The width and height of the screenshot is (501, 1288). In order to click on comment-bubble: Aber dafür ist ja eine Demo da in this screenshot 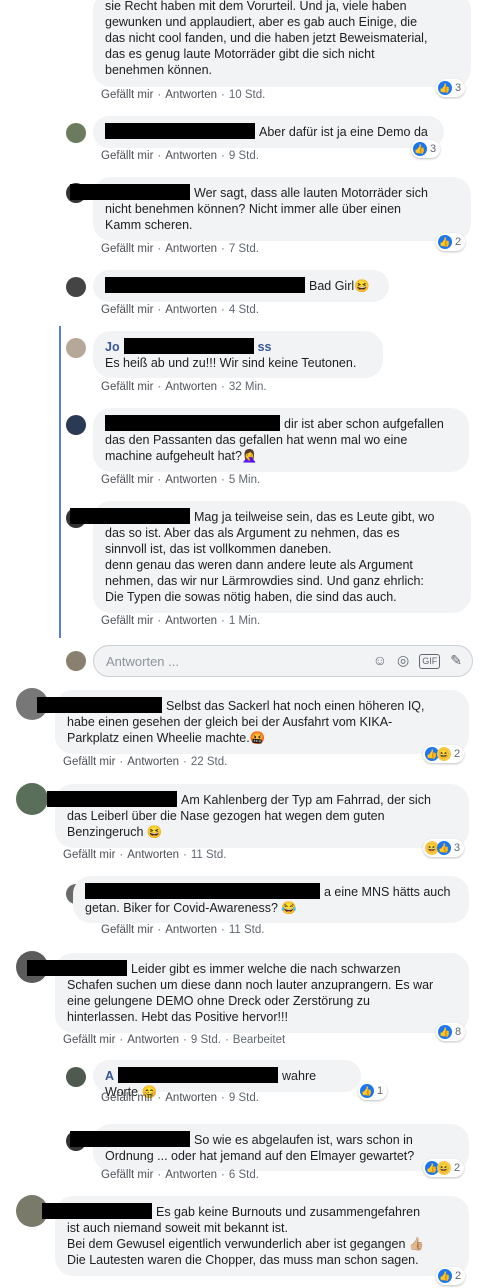, I will do `click(268, 132)`.